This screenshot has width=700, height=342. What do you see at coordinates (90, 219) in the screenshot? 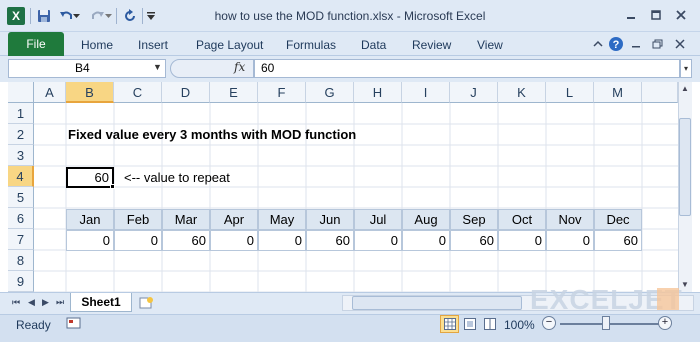
I see `month-header-jan: Jan` at bounding box center [90, 219].